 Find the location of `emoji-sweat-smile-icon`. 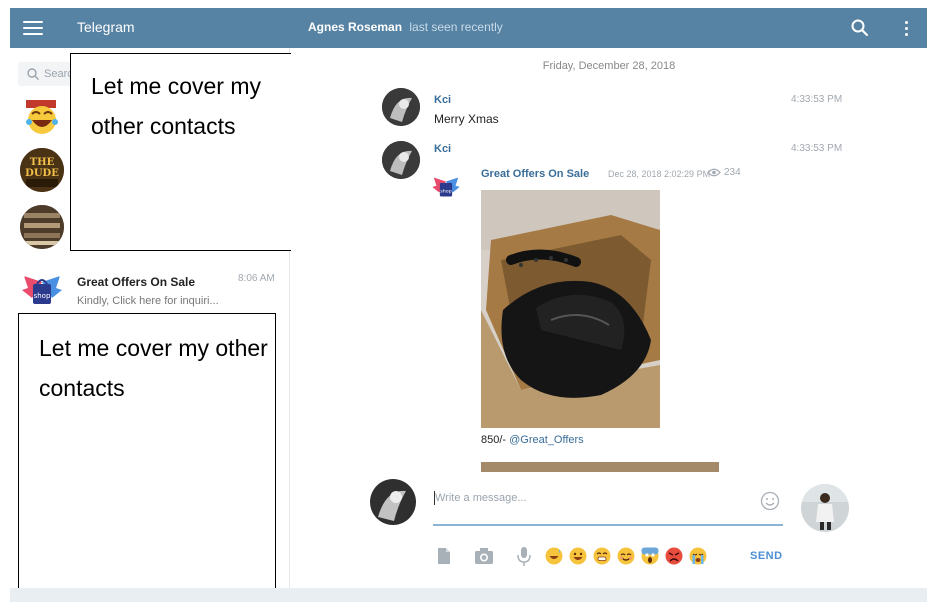

emoji-sweat-smile-icon is located at coordinates (554, 556).